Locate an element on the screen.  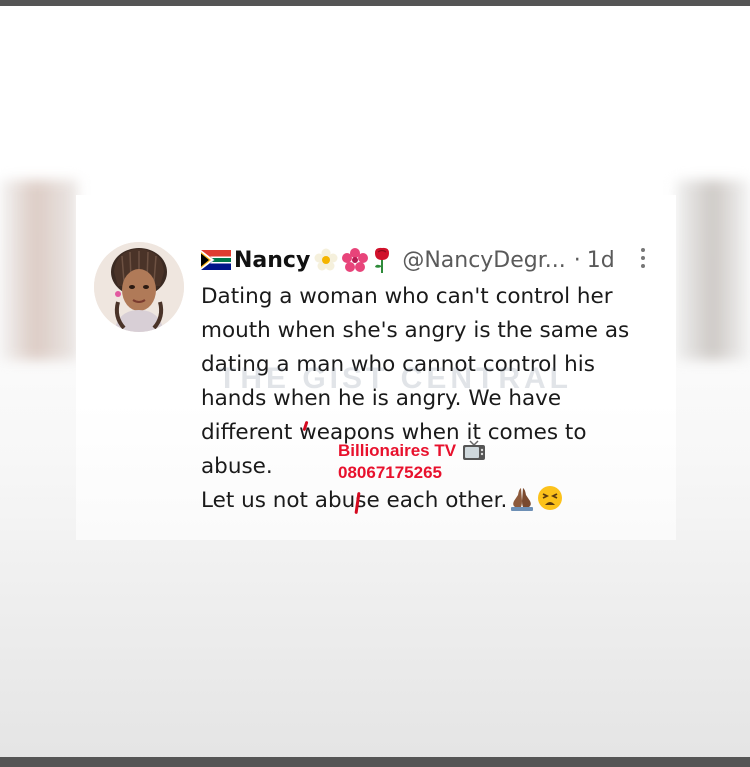
blurred-background-right is located at coordinates (713, 270).